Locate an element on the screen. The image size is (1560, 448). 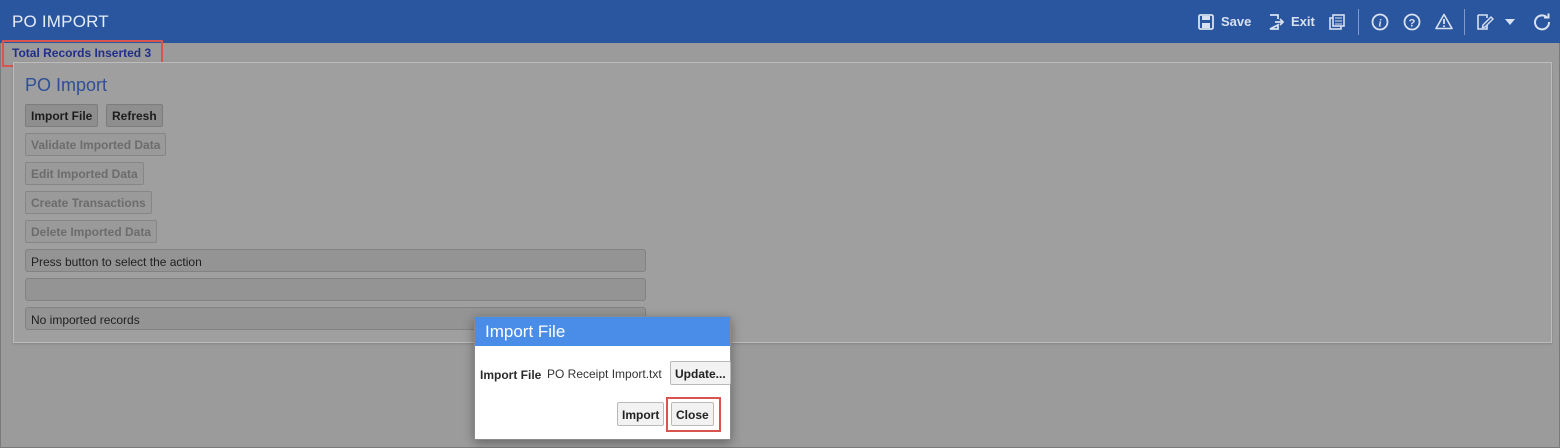
warning-button is located at coordinates (1444, 21).